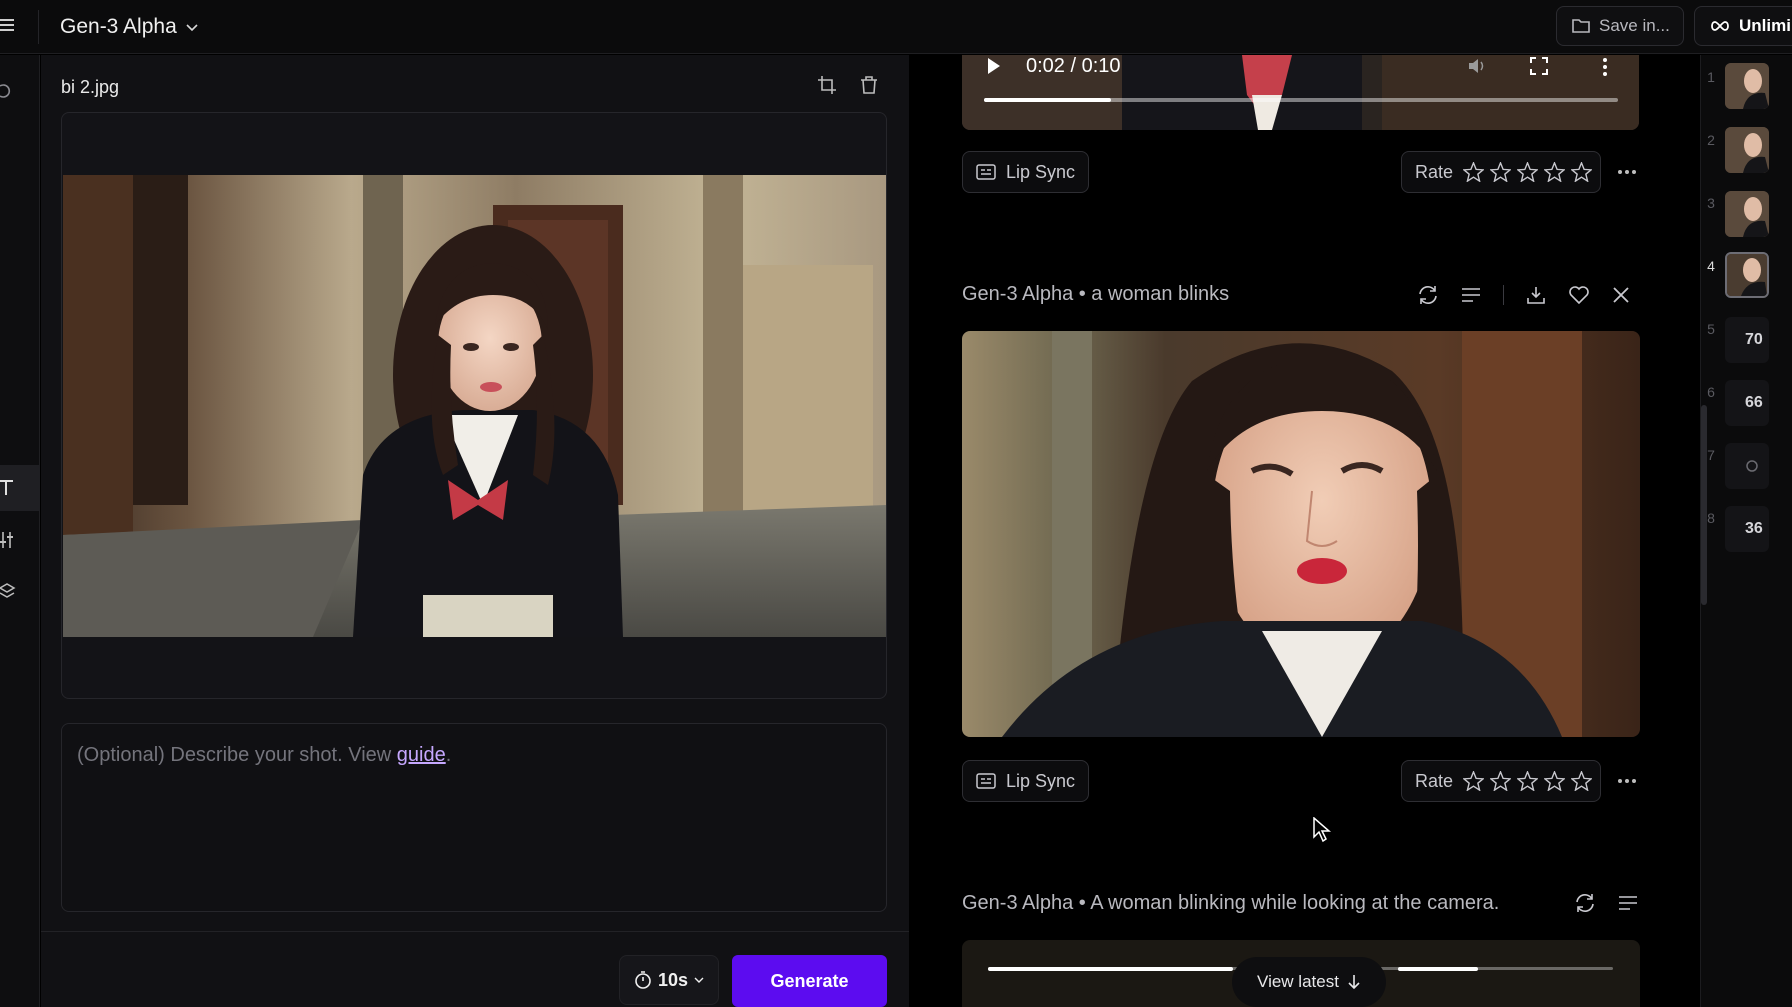 This screenshot has height=1007, width=1792. I want to click on history-thumbnail-active, so click(1747, 275).